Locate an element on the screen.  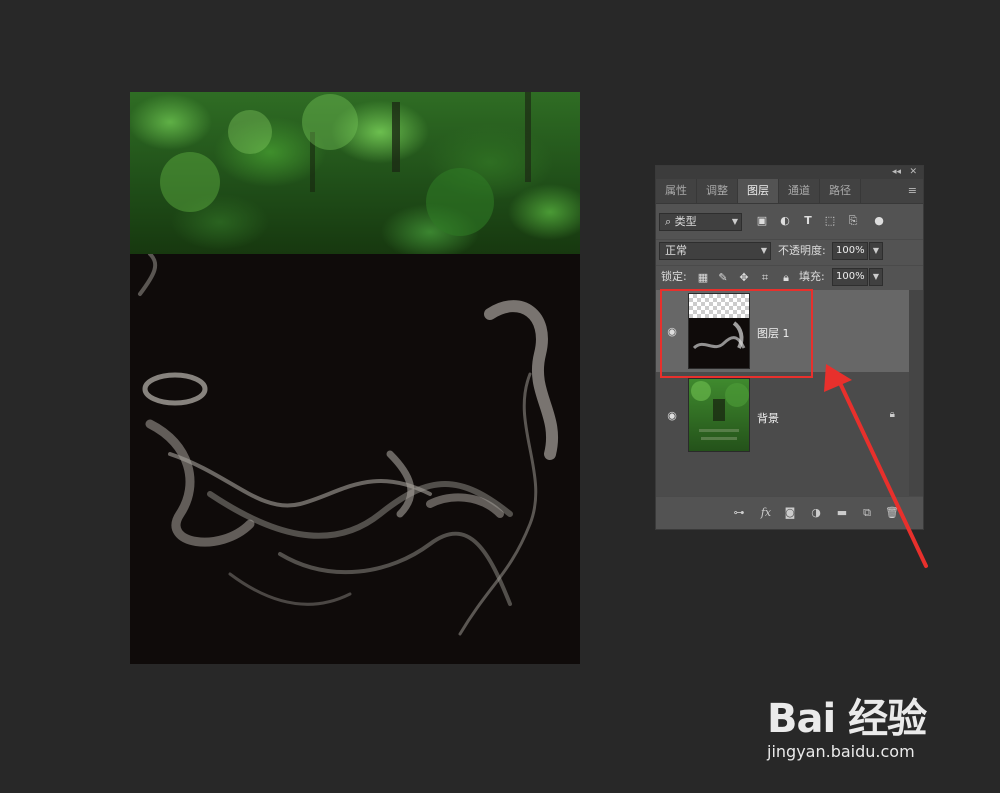
arrow-icon is located at coordinates (876, 466).